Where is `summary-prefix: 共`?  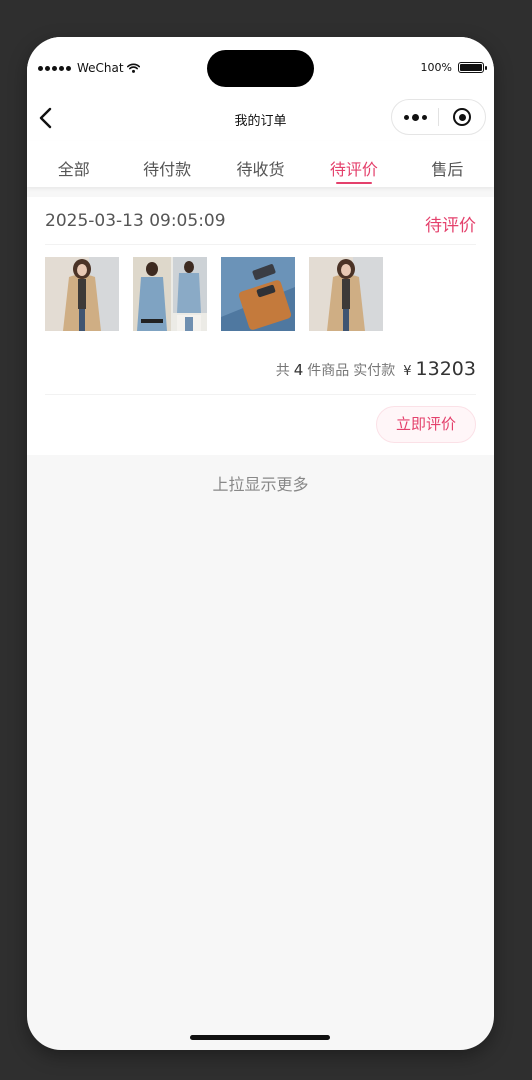 summary-prefix: 共 is located at coordinates (282, 371).